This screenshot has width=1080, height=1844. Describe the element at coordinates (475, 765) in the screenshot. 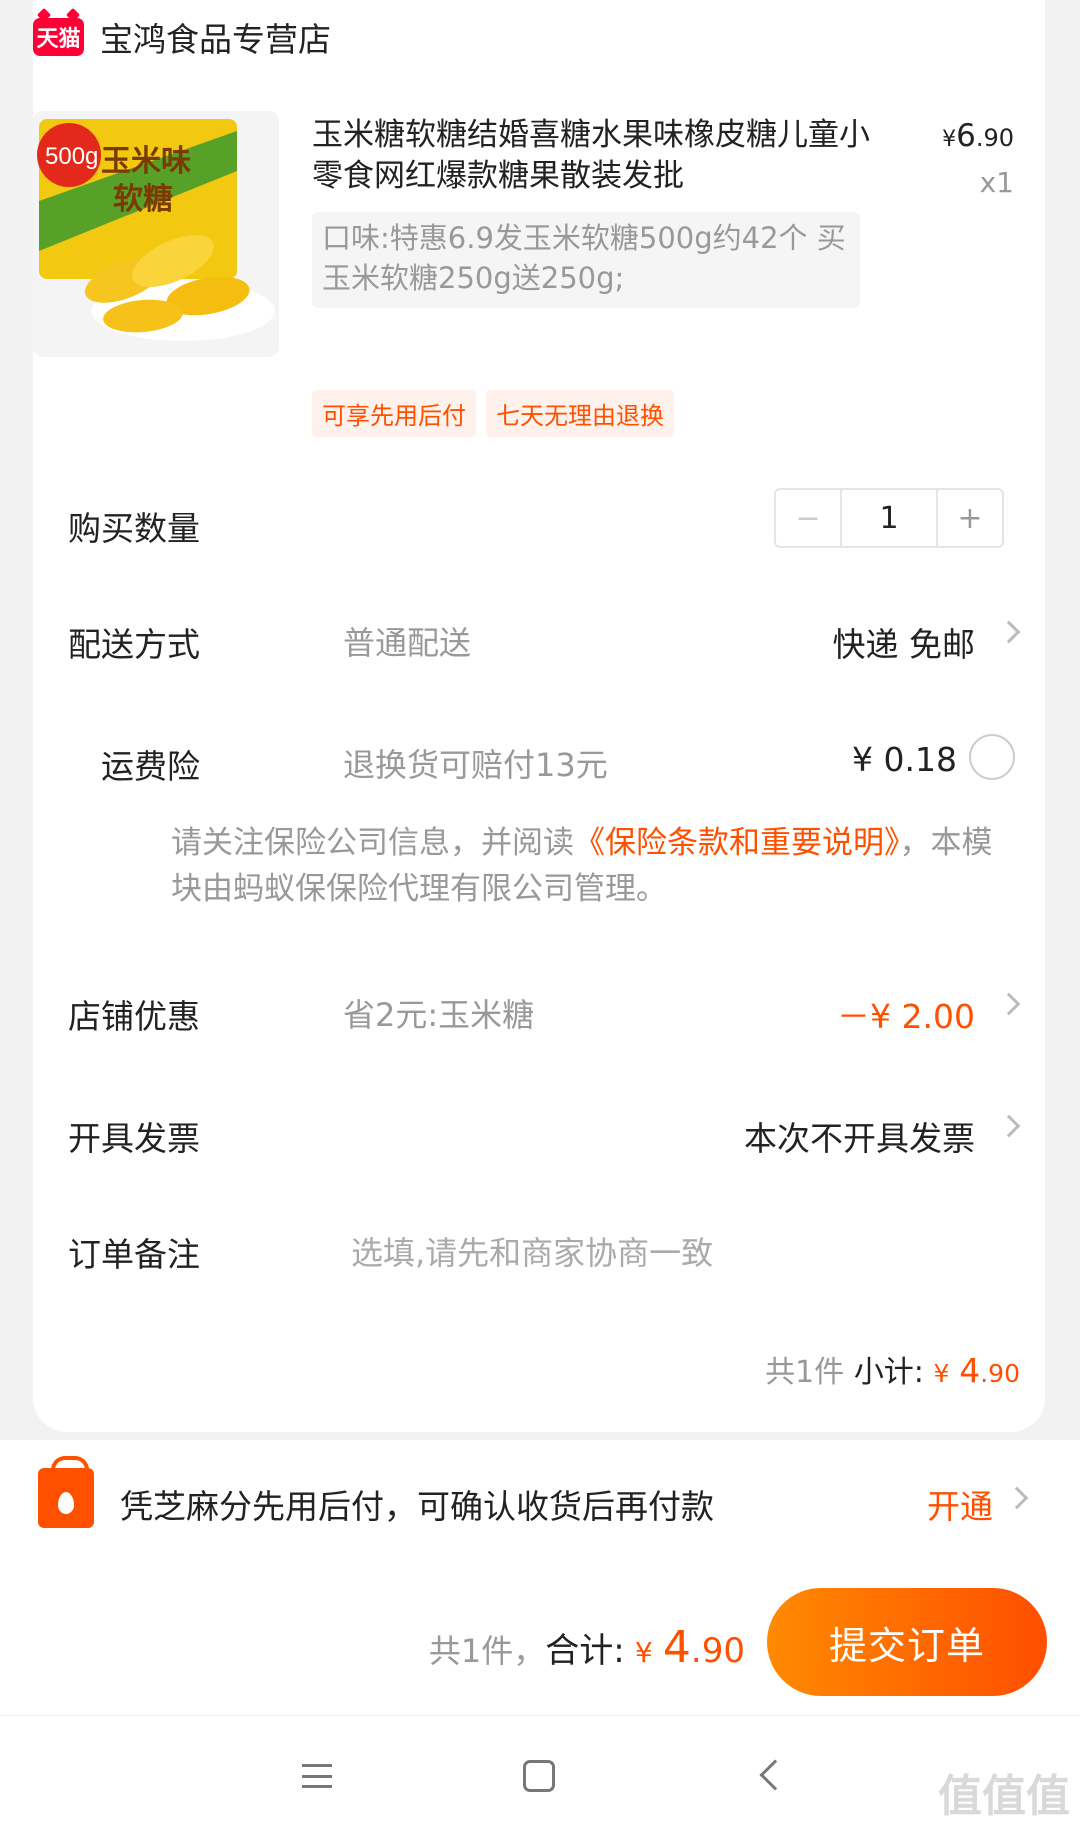

I see `insurance-desc: 退换货可赔付13元` at that location.